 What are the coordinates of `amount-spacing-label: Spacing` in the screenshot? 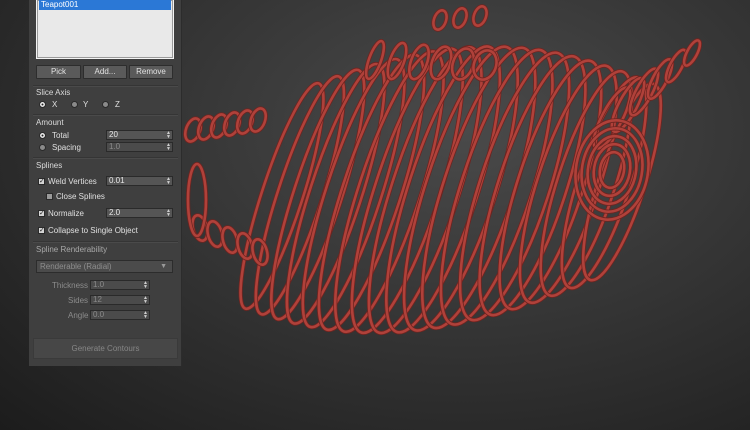 It's located at (66, 147).